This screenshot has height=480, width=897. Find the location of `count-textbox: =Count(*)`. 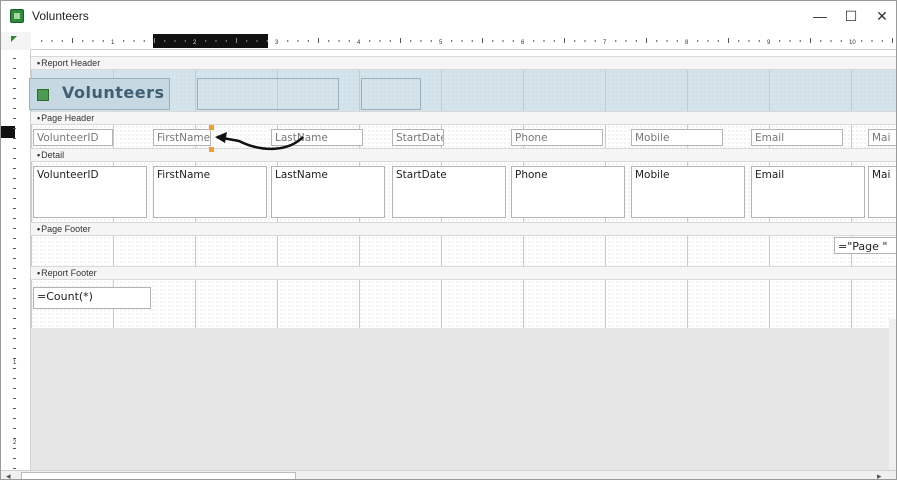

count-textbox: =Count(*) is located at coordinates (92, 298).